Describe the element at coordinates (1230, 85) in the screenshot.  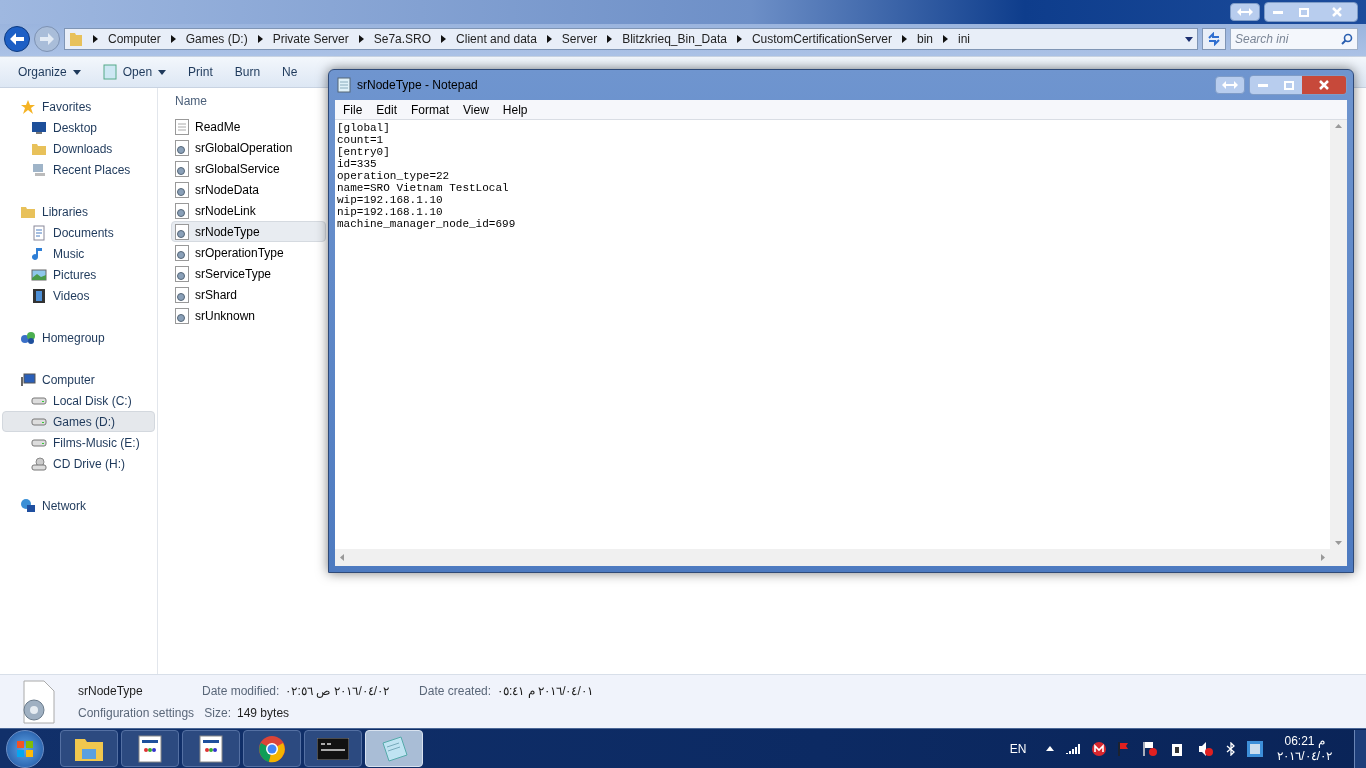
I see `double-arrow-icon` at that location.